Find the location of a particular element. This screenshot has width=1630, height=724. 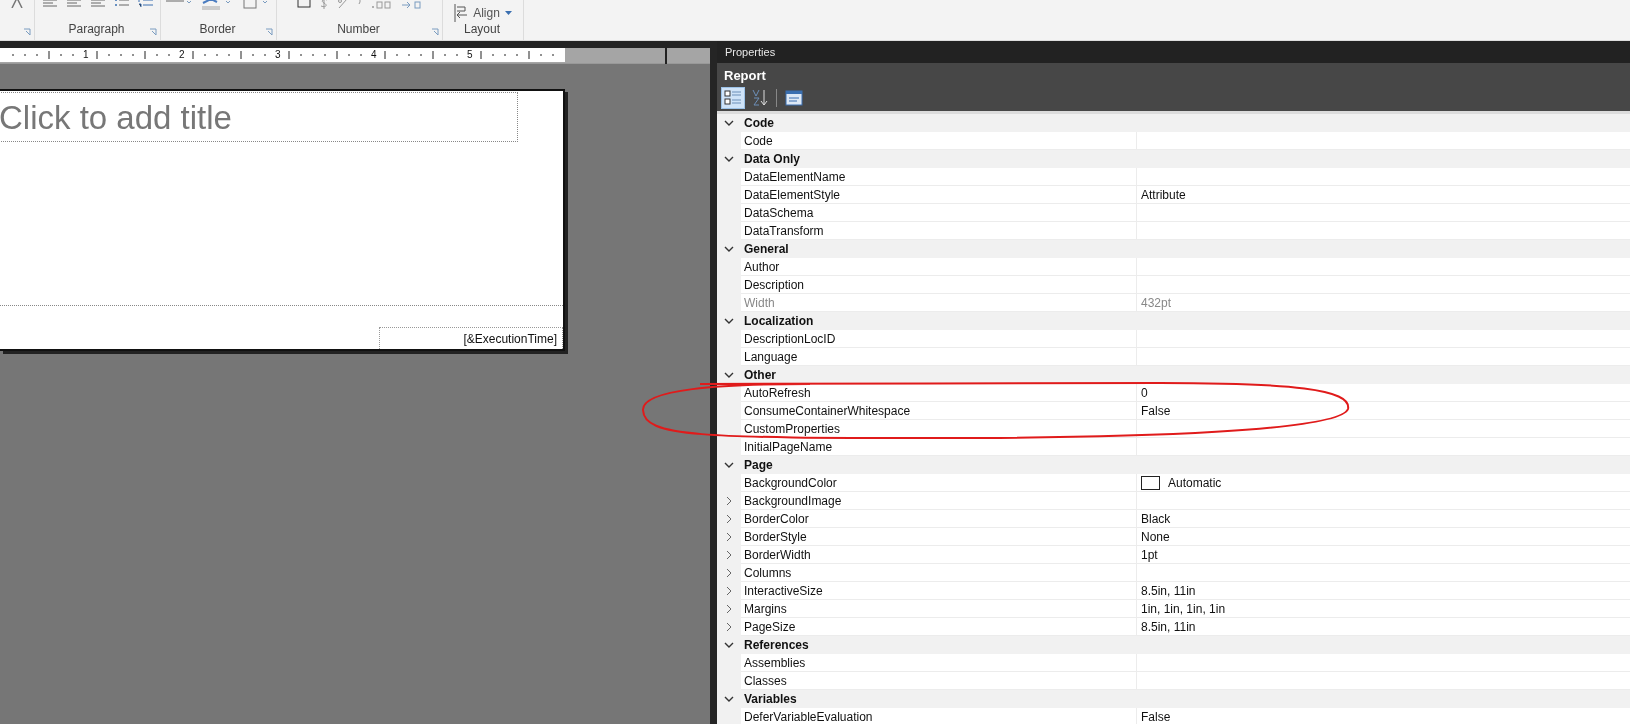

ribbon-group-label: Paragraph is located at coordinates (96, 29).